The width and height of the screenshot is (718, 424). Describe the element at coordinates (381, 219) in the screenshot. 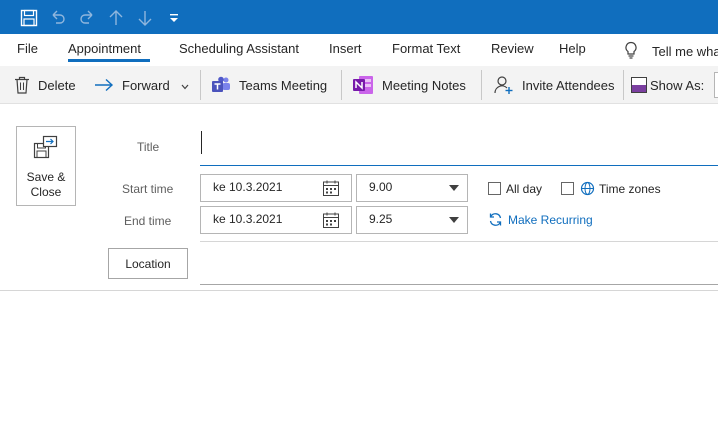

I see `end-time-value: 9.25` at that location.